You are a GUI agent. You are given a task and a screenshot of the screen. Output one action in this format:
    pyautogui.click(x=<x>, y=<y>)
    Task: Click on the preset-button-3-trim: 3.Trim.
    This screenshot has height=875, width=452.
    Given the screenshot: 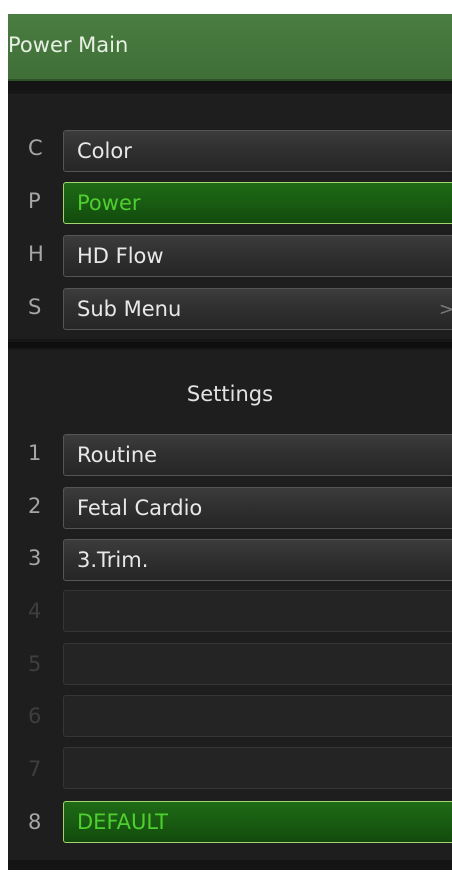 What is the action you would take?
    pyautogui.click(x=257, y=560)
    